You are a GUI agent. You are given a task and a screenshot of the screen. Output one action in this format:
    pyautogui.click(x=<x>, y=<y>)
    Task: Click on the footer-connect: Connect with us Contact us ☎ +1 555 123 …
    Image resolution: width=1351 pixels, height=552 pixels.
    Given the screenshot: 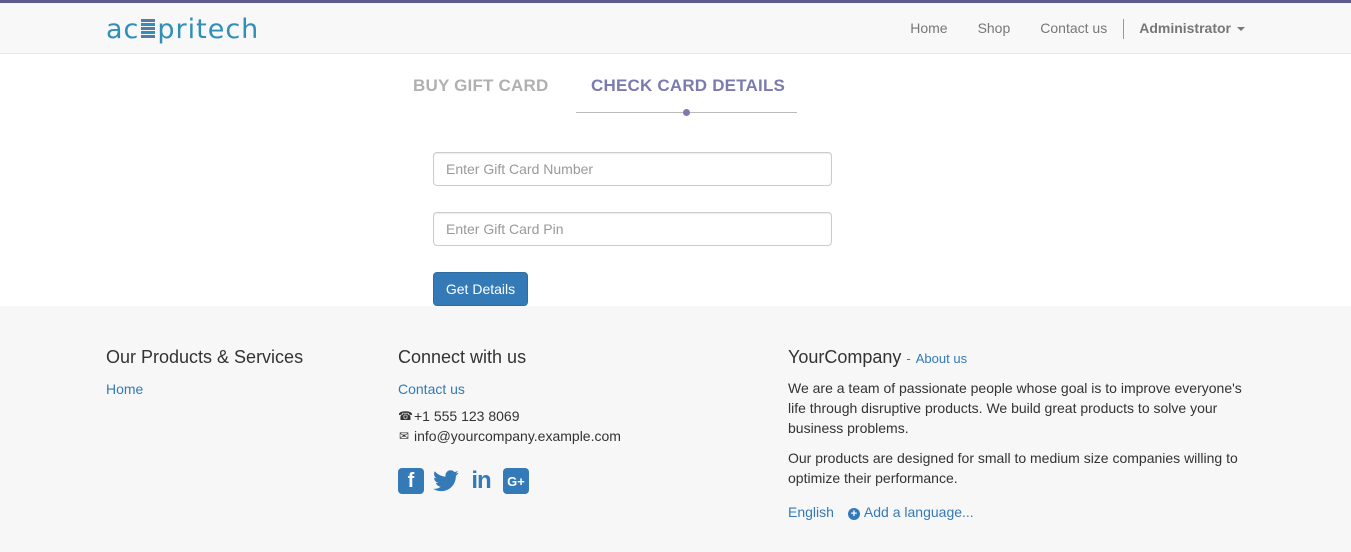 What is the action you would take?
    pyautogui.click(x=509, y=420)
    